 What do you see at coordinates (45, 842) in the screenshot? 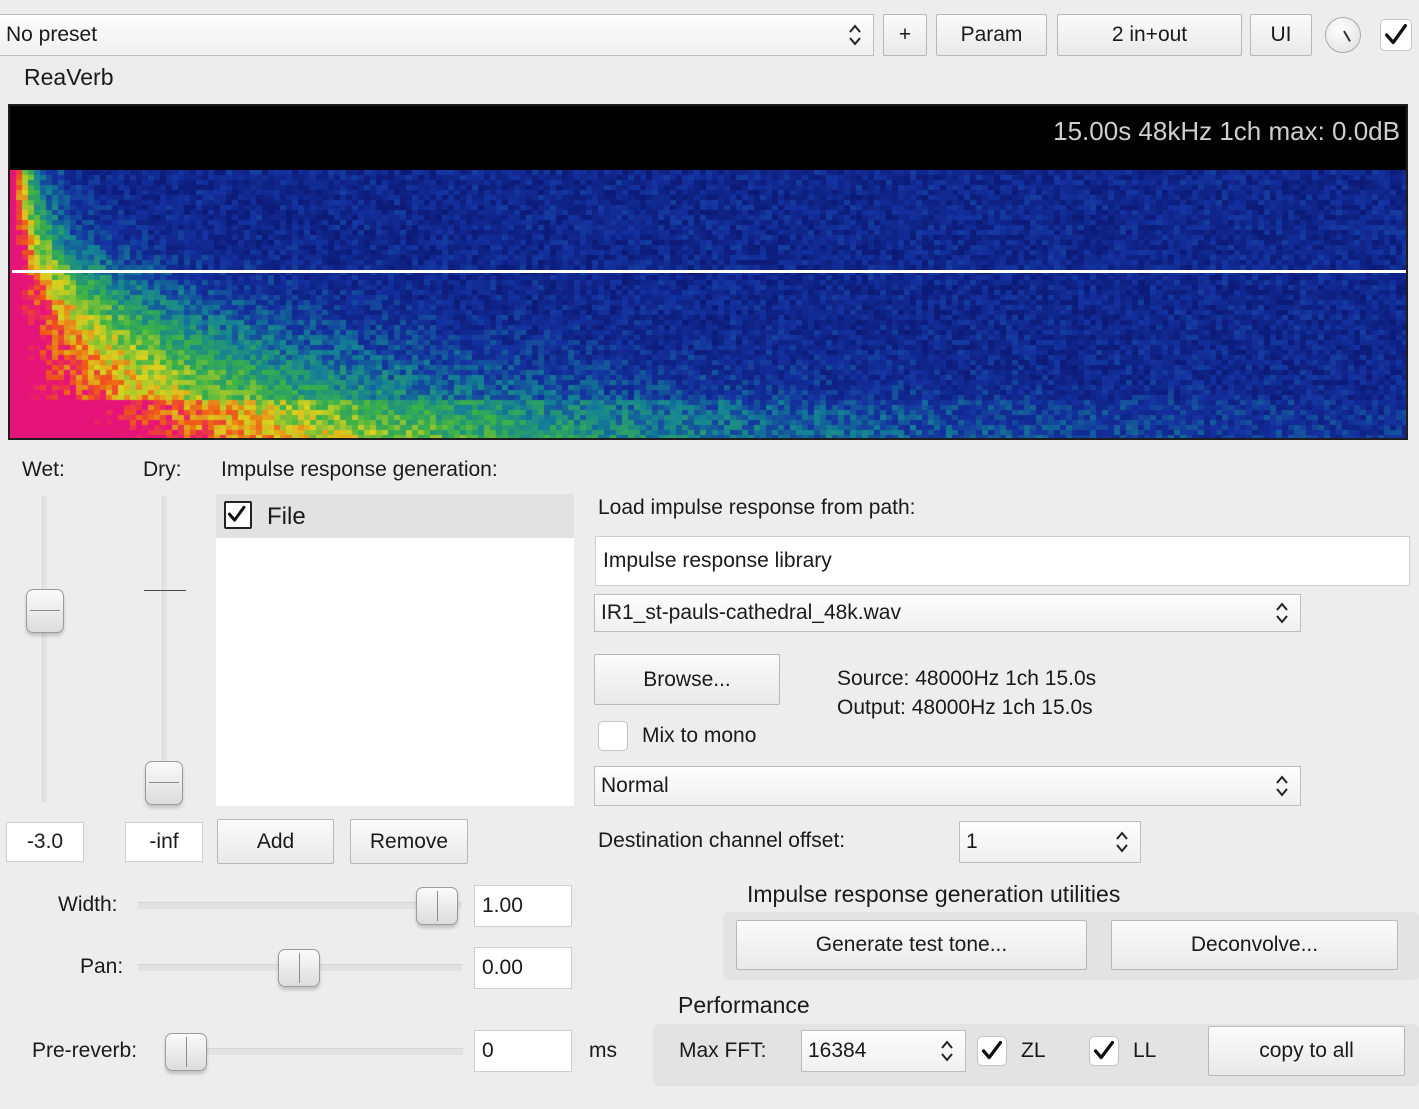
I see `wet-value-field: -3.0` at bounding box center [45, 842].